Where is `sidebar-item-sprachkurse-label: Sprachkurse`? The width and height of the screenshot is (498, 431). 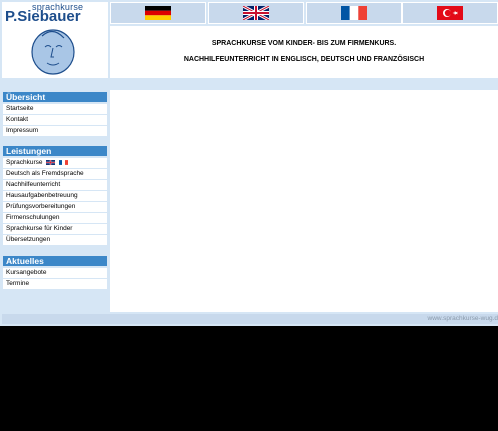
sidebar-item-sprachkurse-label: Sprachkurse is located at coordinates (24, 162).